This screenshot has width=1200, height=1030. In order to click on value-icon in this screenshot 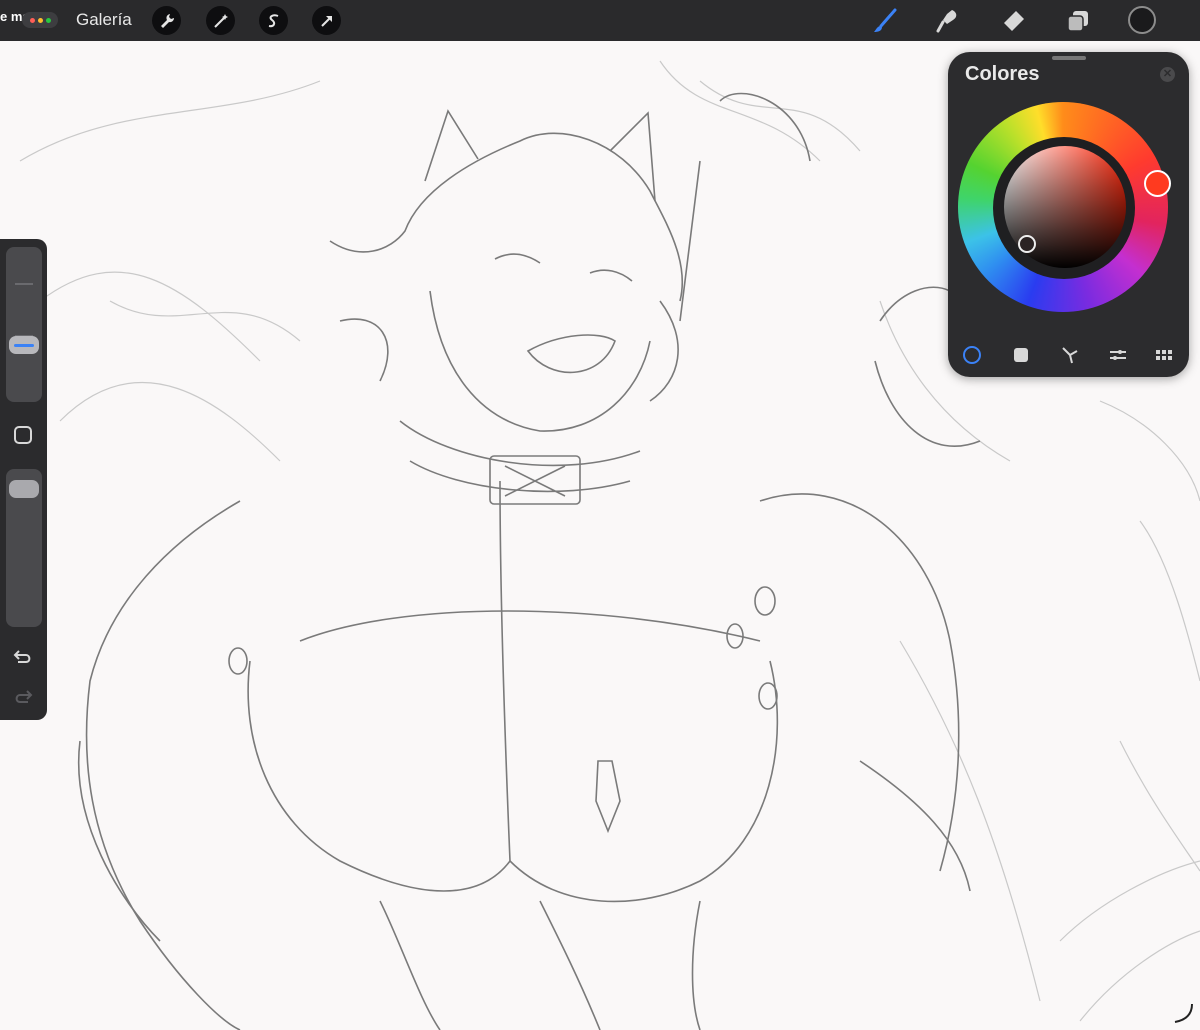, I will do `click(1118, 355)`.